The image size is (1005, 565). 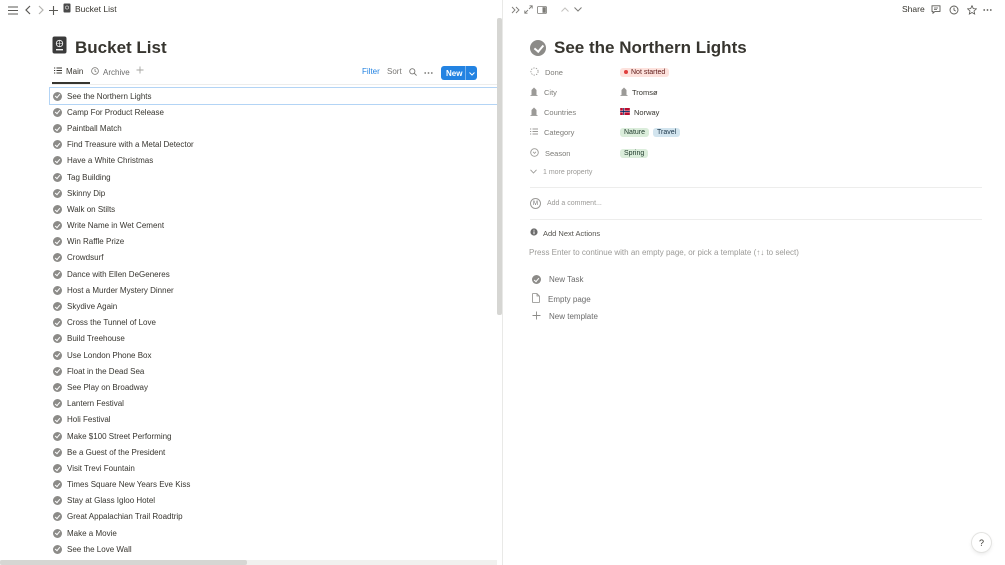 I want to click on property-value: Spring, so click(x=634, y=153).